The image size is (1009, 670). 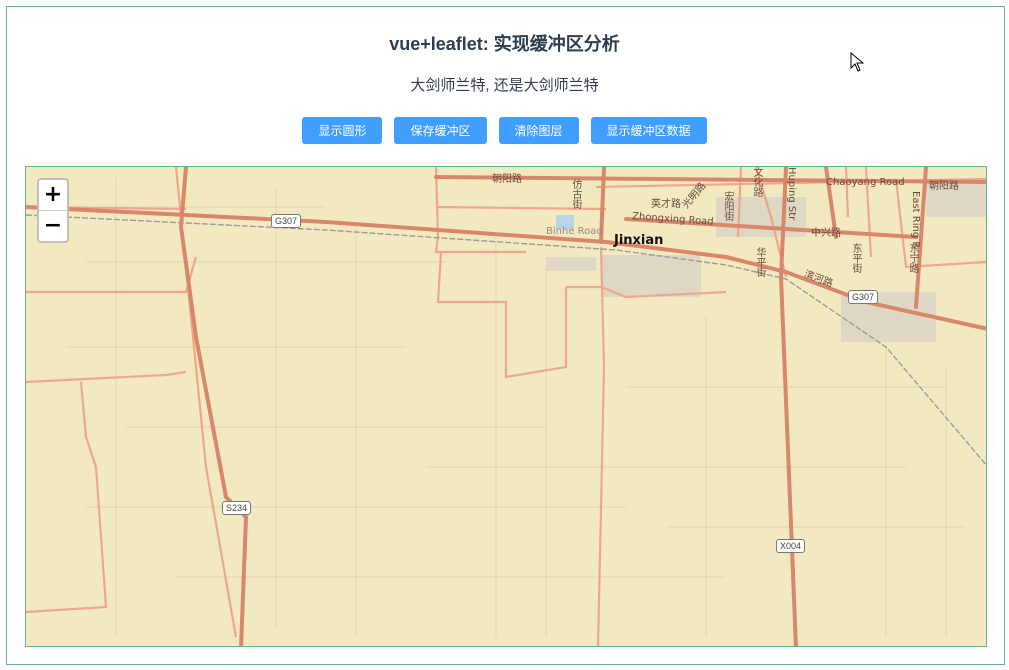 I want to click on route-shield-x004: X004, so click(x=791, y=546).